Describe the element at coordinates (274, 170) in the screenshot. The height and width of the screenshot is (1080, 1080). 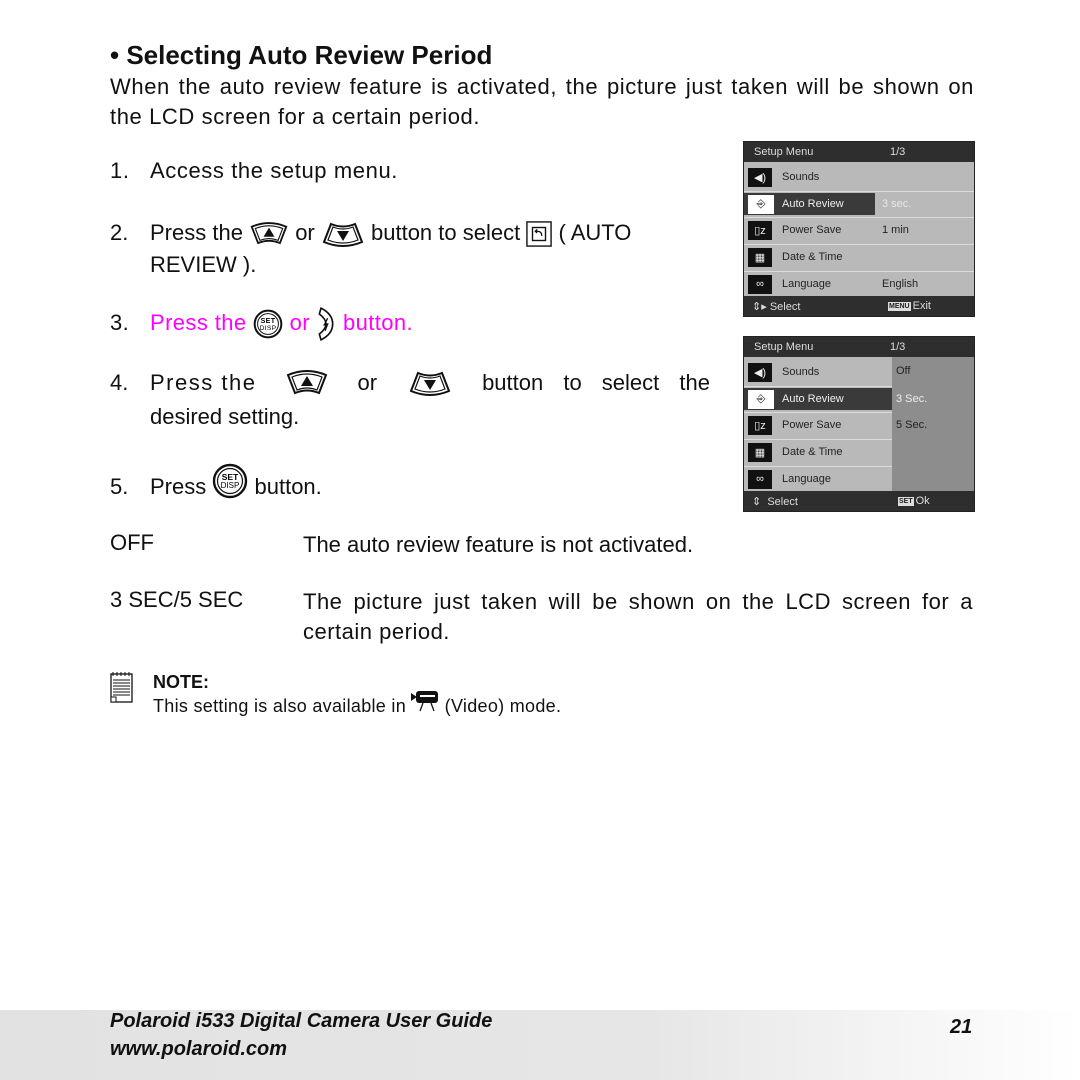
I see `step-text: Access the setup menu.` at that location.